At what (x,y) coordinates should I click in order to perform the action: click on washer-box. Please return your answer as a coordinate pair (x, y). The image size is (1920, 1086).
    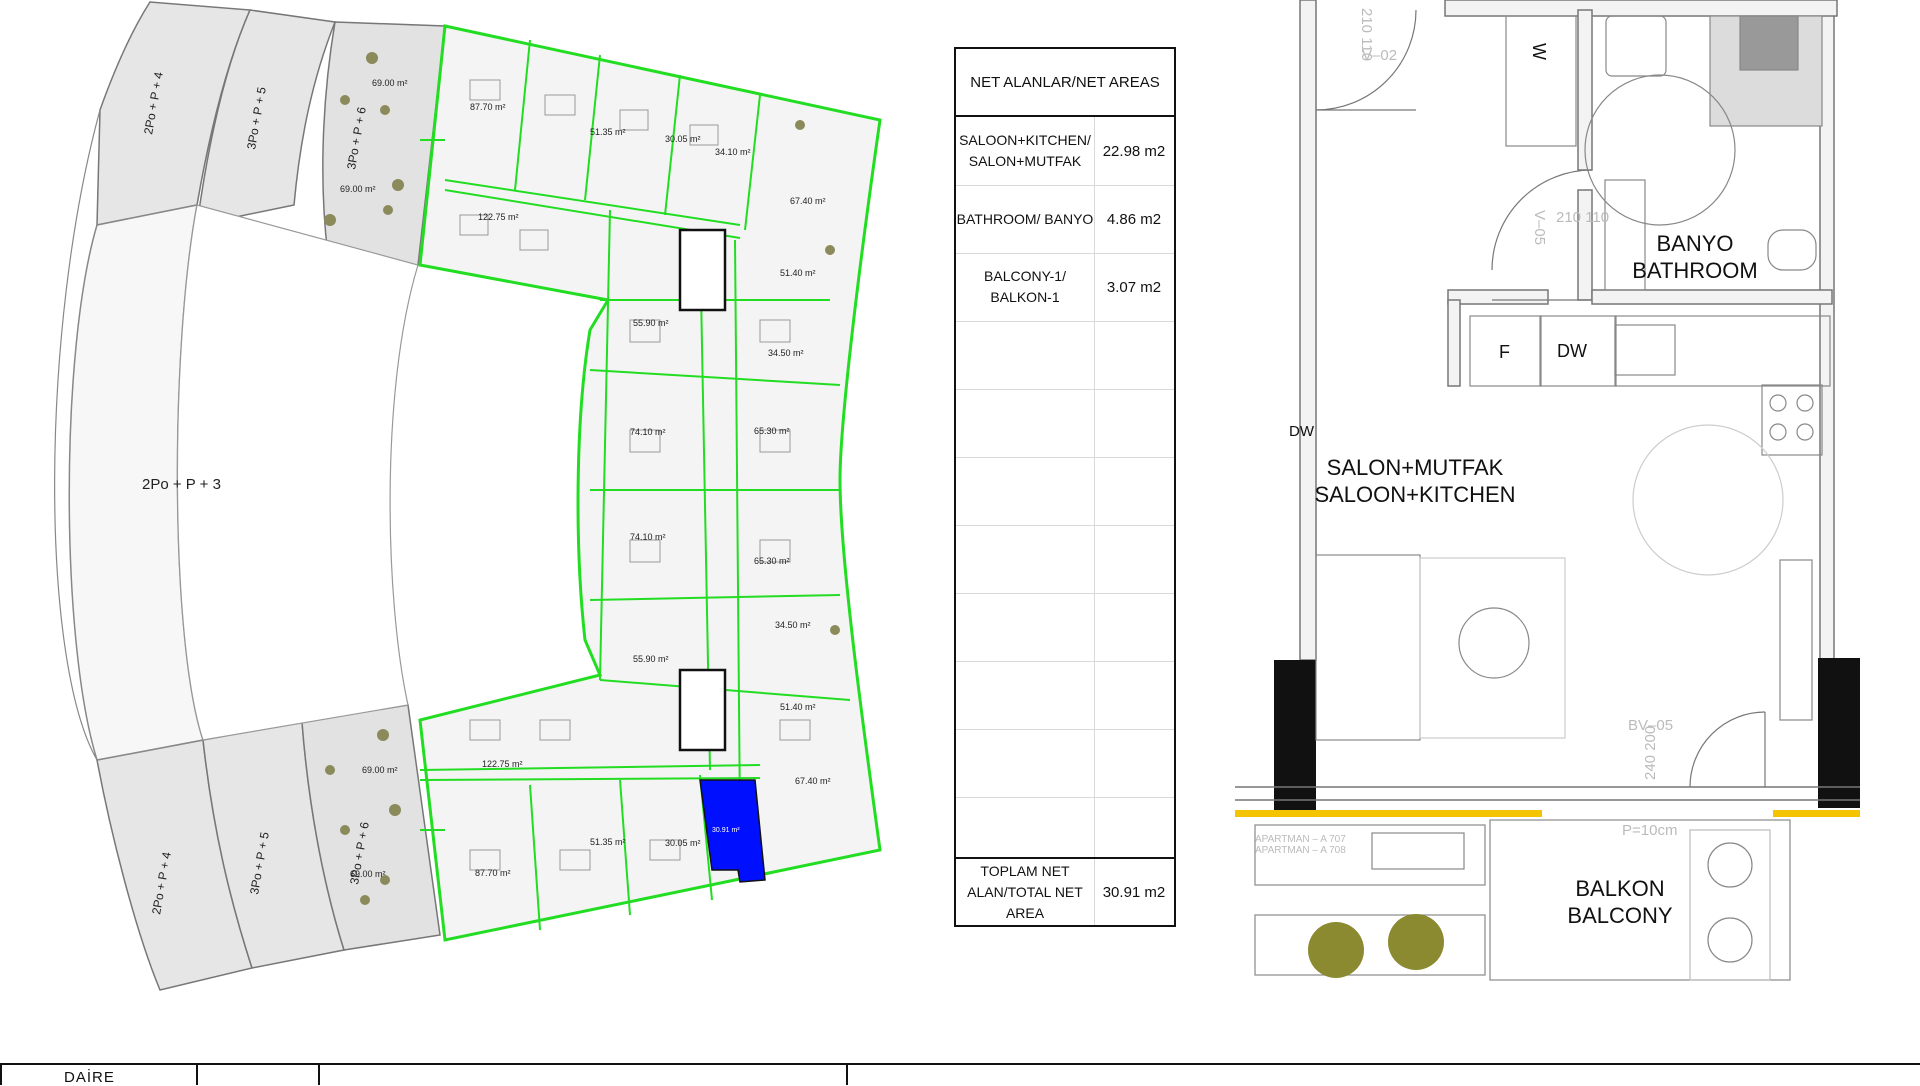
    Looking at the image, I should click on (1541, 81).